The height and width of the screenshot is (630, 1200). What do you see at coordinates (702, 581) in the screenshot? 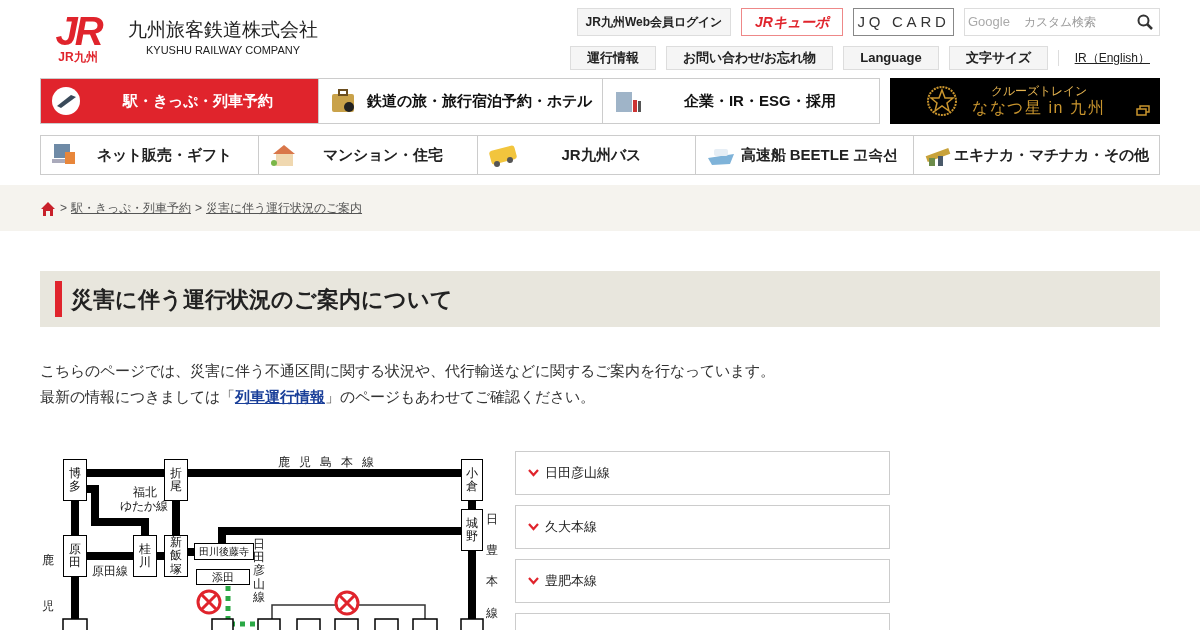
I see `accordion-item: 豊肥本線` at bounding box center [702, 581].